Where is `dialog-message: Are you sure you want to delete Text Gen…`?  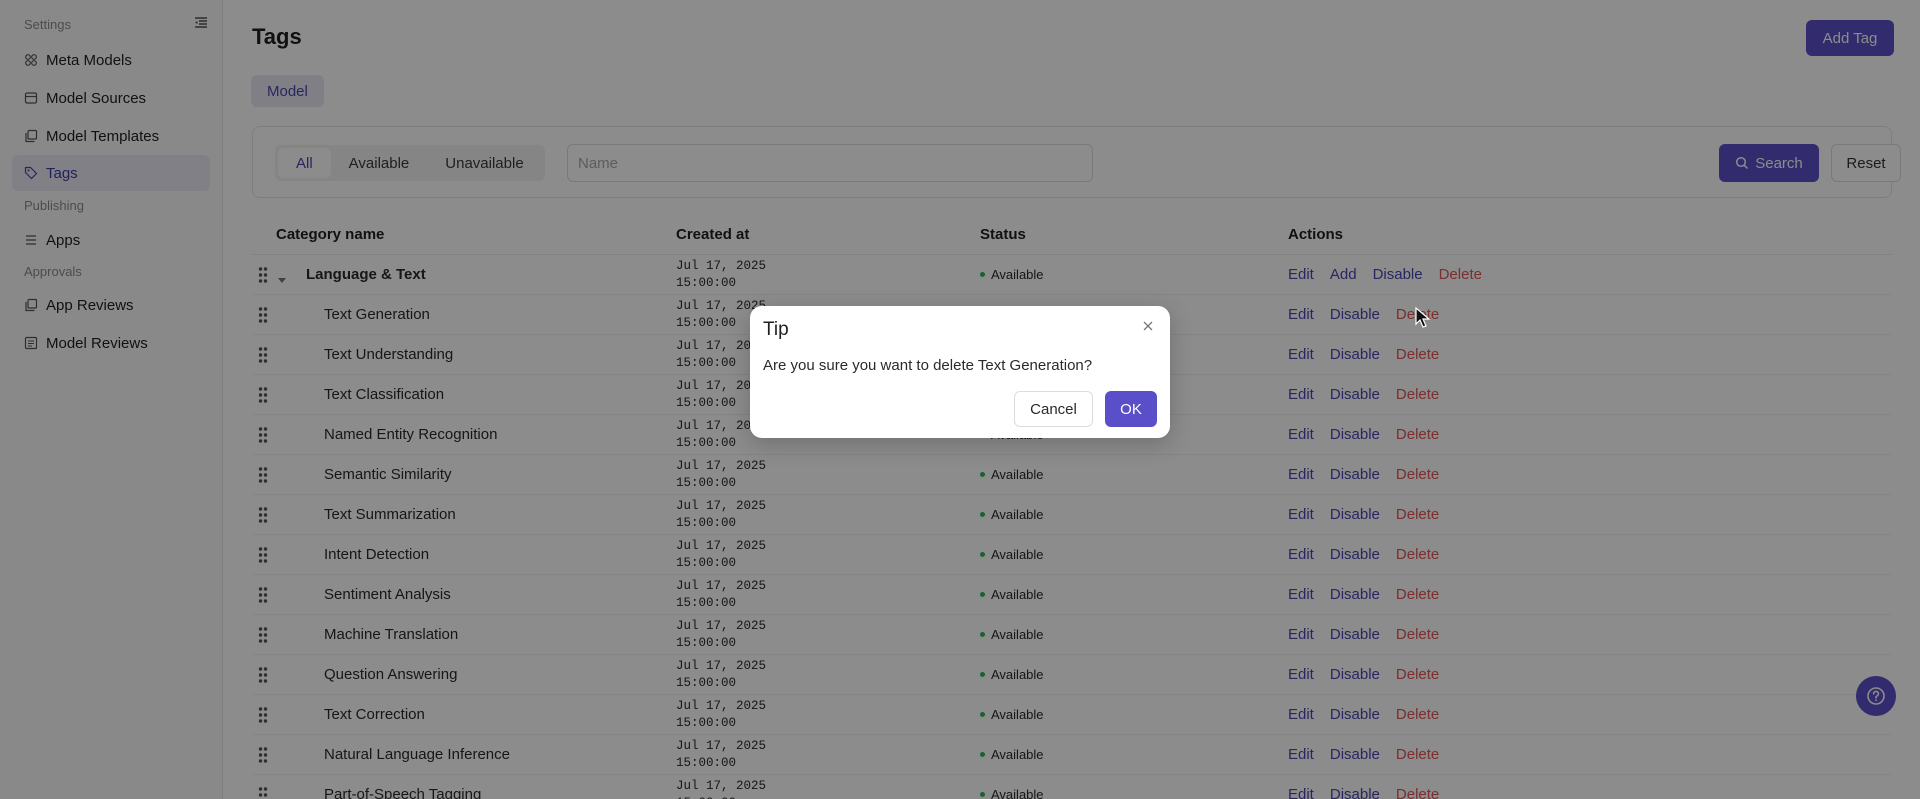
dialog-message: Are you sure you want to delete Text Gen… is located at coordinates (928, 365).